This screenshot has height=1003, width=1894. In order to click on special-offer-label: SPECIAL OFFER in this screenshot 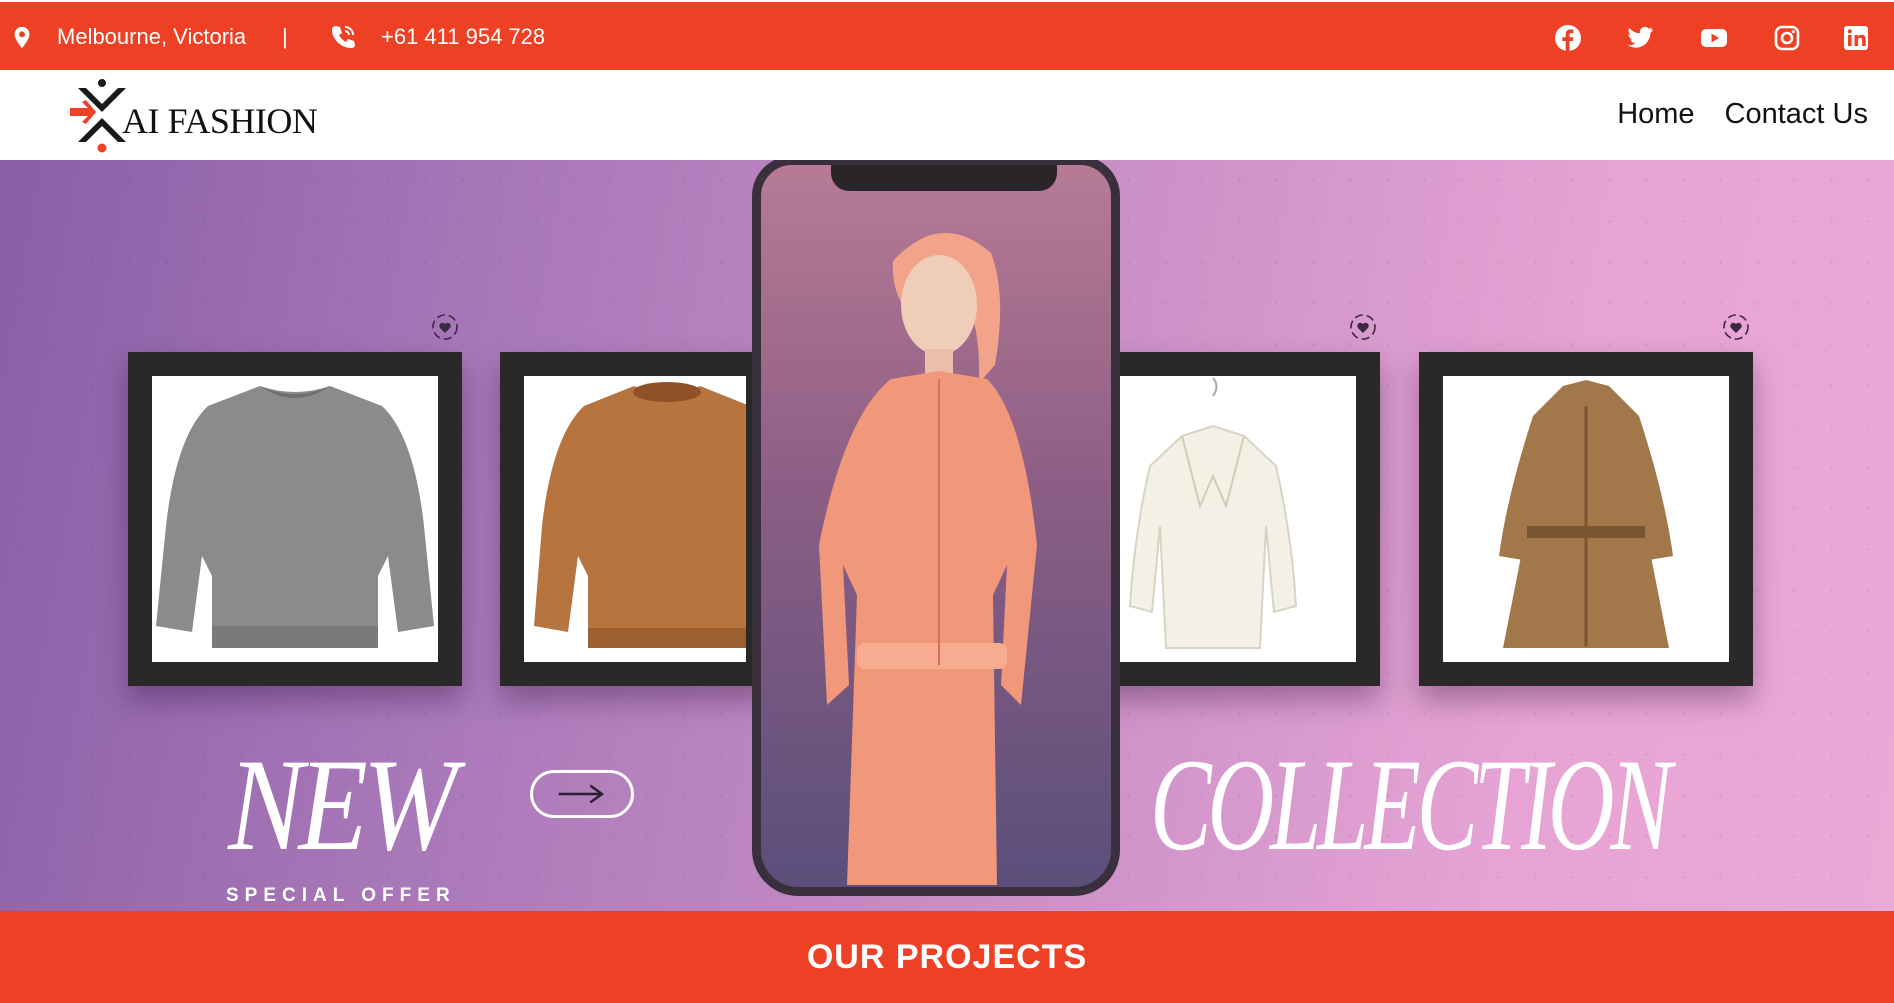, I will do `click(341, 895)`.